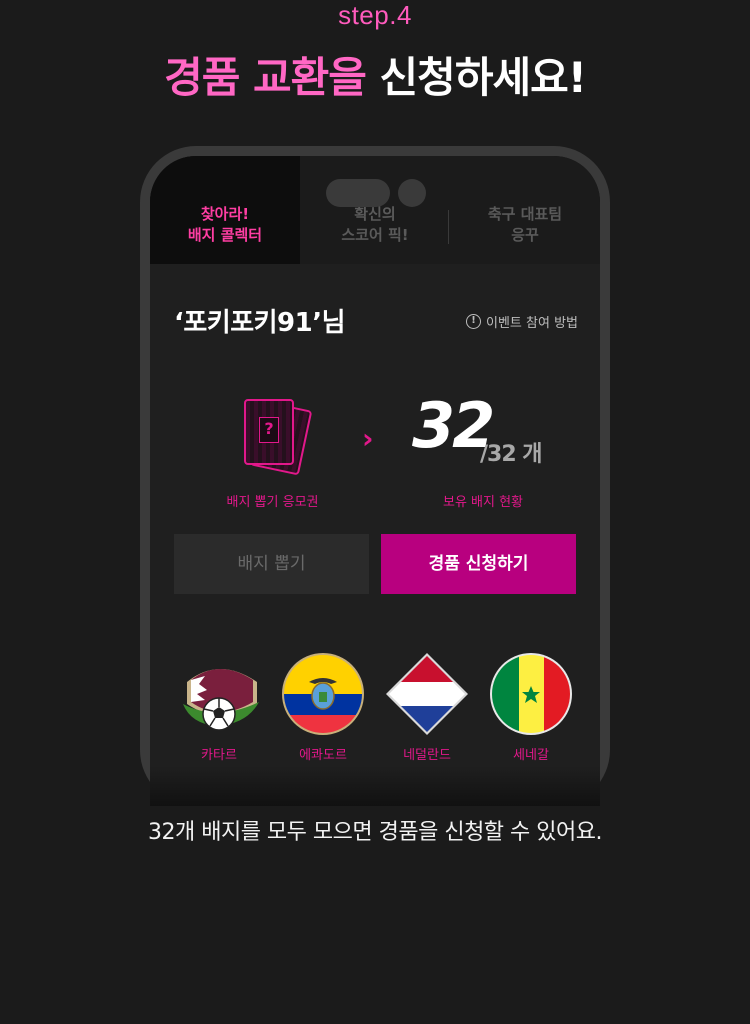  I want to click on info-icon: !, so click(473, 321).